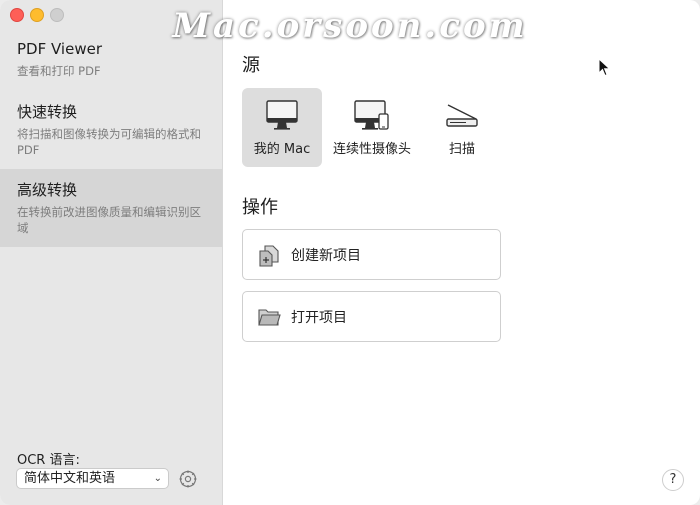 This screenshot has height=505, width=700. I want to click on mouse-pointer-icon, so click(604, 67).